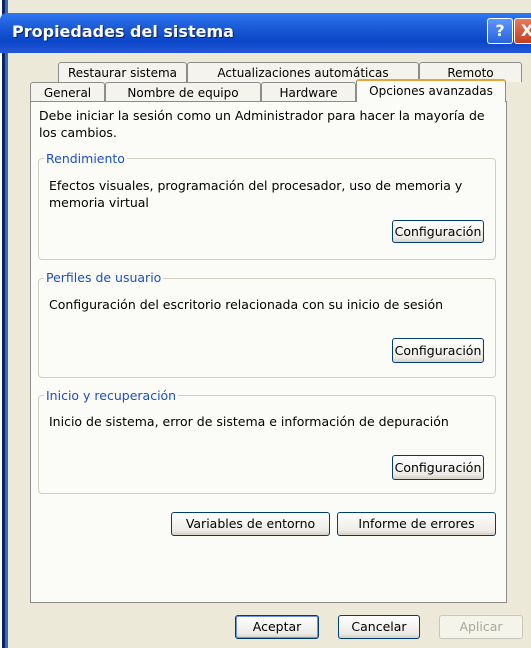  Describe the element at coordinates (438, 231) in the screenshot. I see `performance-settings-button: Configuración` at that location.